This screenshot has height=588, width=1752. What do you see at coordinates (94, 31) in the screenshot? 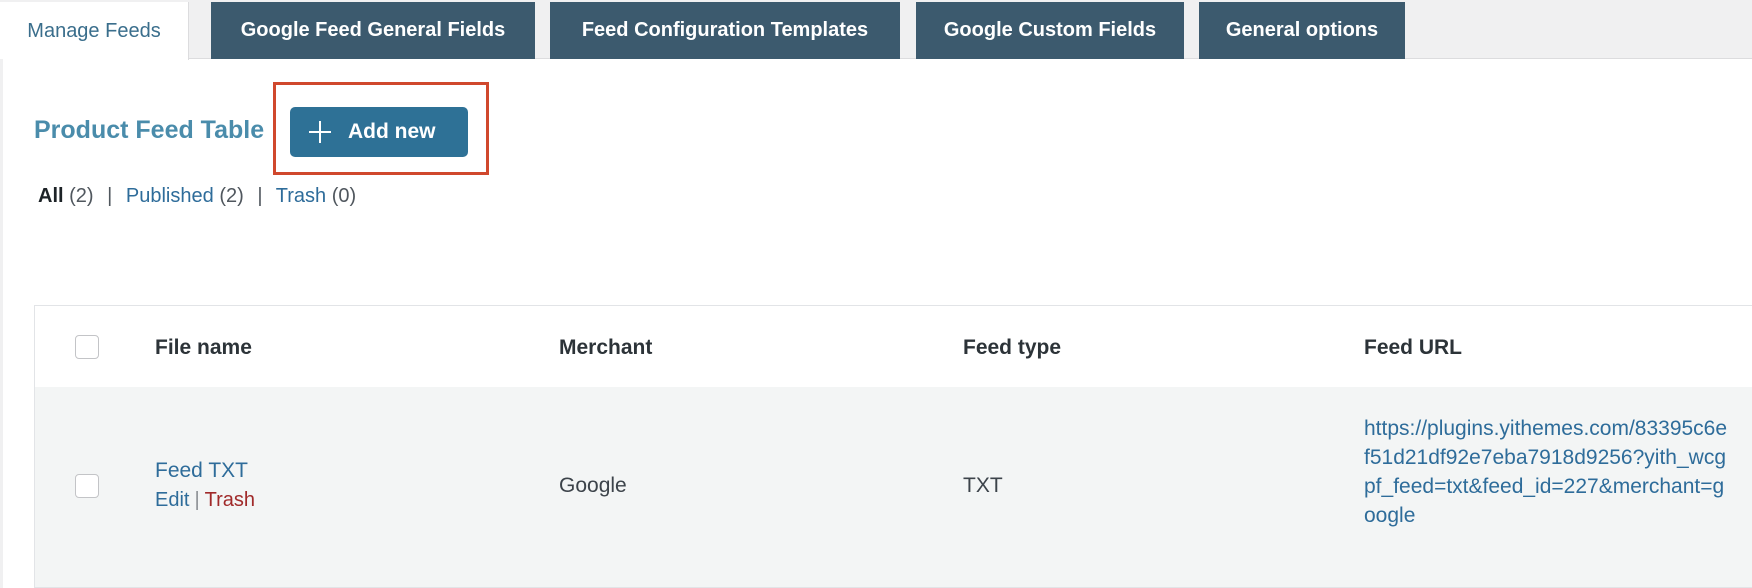
I see `tab-manage-feeds: Manage Feeds` at bounding box center [94, 31].